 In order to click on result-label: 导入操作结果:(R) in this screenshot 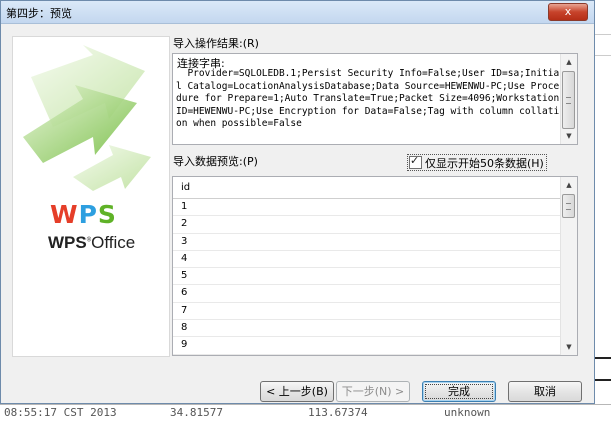, I will do `click(216, 43)`.